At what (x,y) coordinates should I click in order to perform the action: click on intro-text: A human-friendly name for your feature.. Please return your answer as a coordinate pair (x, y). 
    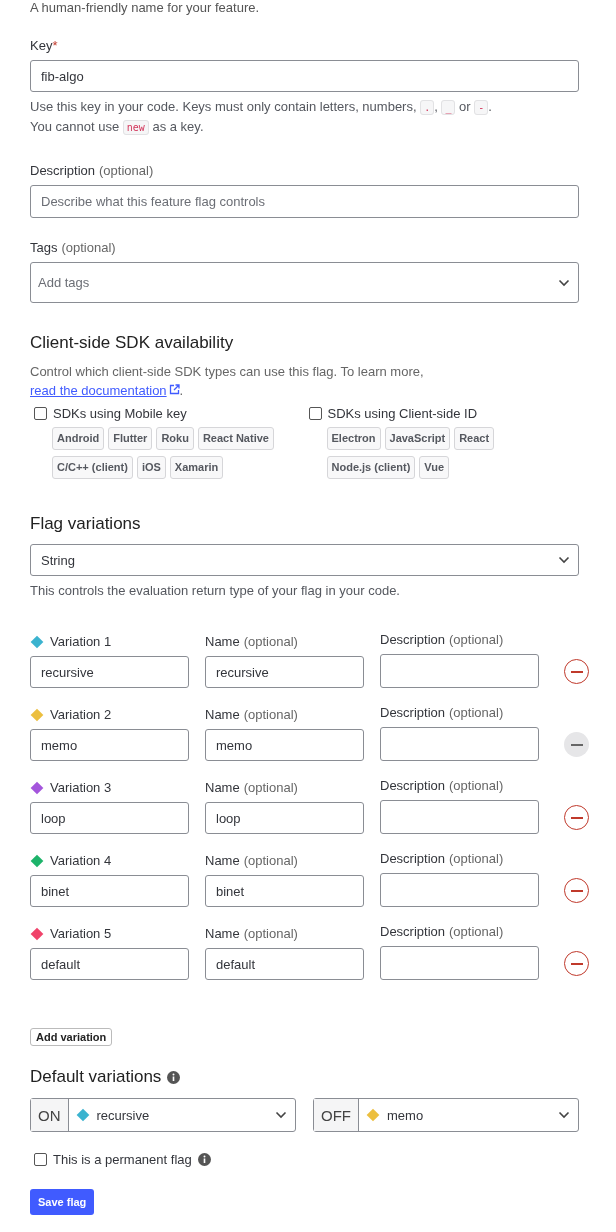
    Looking at the image, I should click on (145, 8).